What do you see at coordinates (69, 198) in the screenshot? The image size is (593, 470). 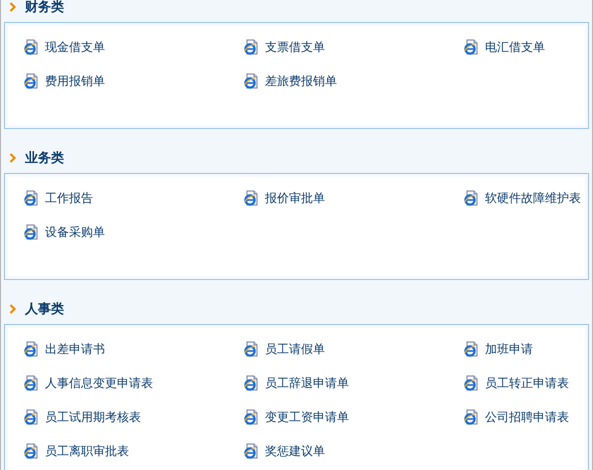 I see `form-link: 工作报告` at bounding box center [69, 198].